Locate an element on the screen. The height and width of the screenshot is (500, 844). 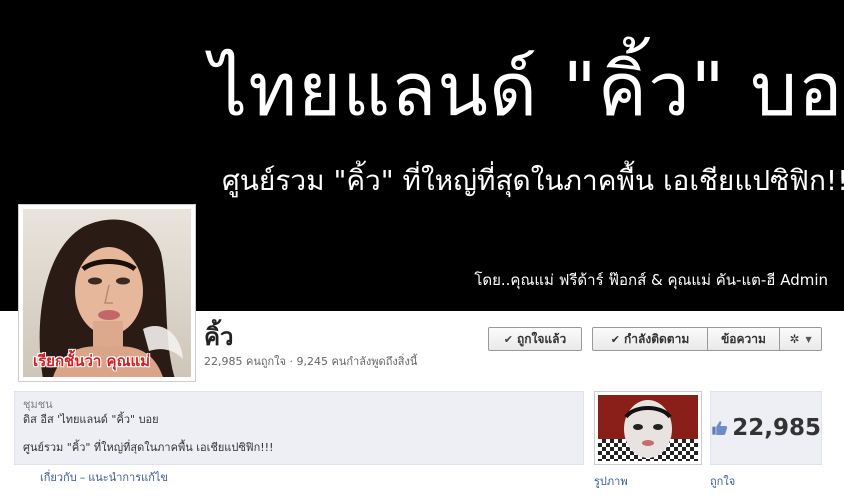
liked-button-label: ถูกใจแล้ว is located at coordinates (541, 338).